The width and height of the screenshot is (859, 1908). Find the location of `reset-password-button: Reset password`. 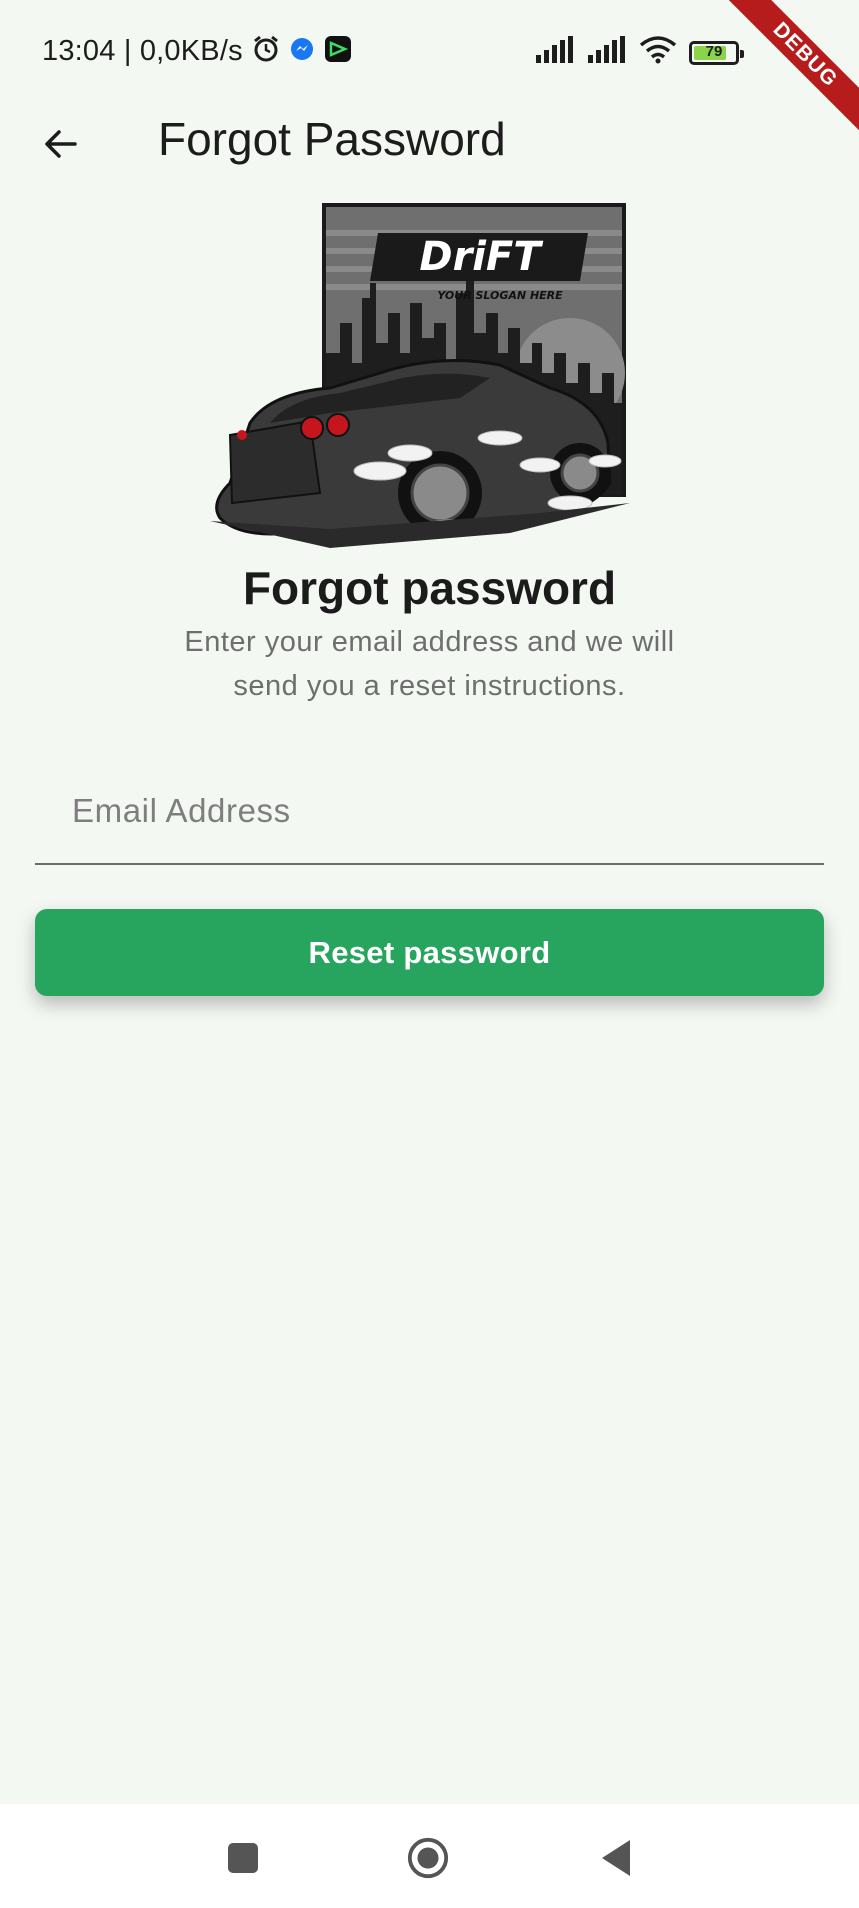

reset-password-button: Reset password is located at coordinates (429, 952).